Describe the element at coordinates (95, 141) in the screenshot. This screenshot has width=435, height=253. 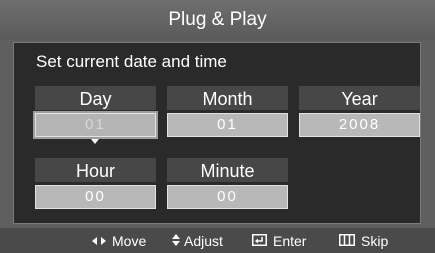
I see `decrease-arrow-icon` at that location.